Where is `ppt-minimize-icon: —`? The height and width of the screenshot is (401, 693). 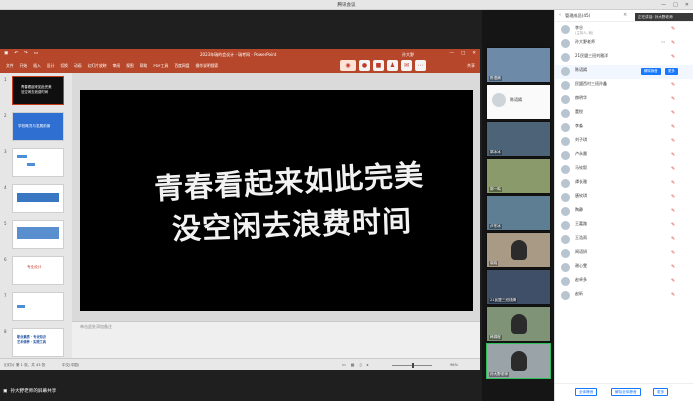
ppt-minimize-icon: — is located at coordinates (451, 53).